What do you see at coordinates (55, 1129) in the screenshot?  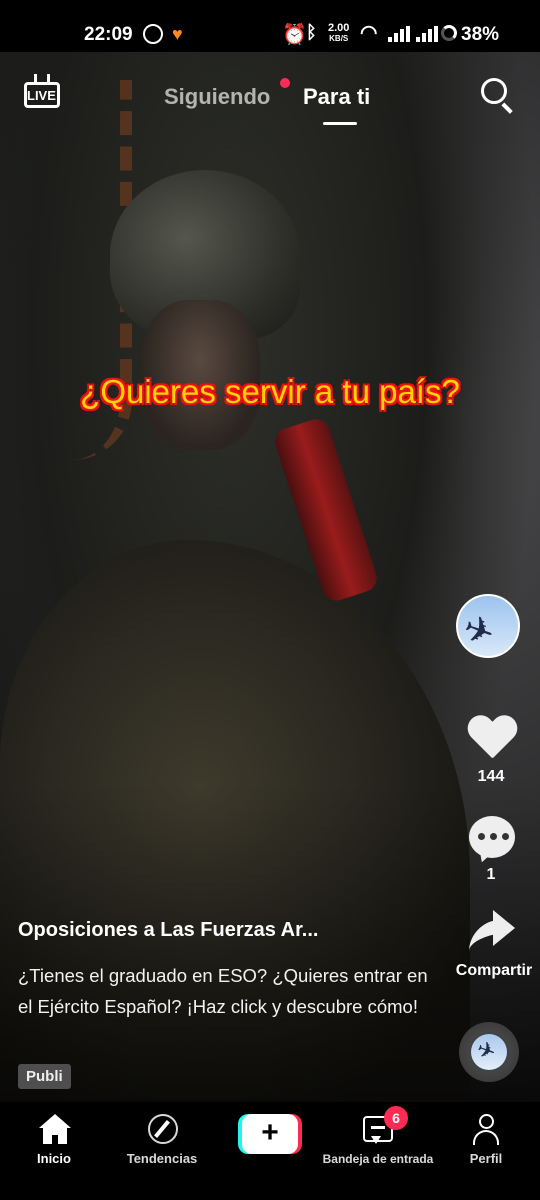 I see `home-icon` at bounding box center [55, 1129].